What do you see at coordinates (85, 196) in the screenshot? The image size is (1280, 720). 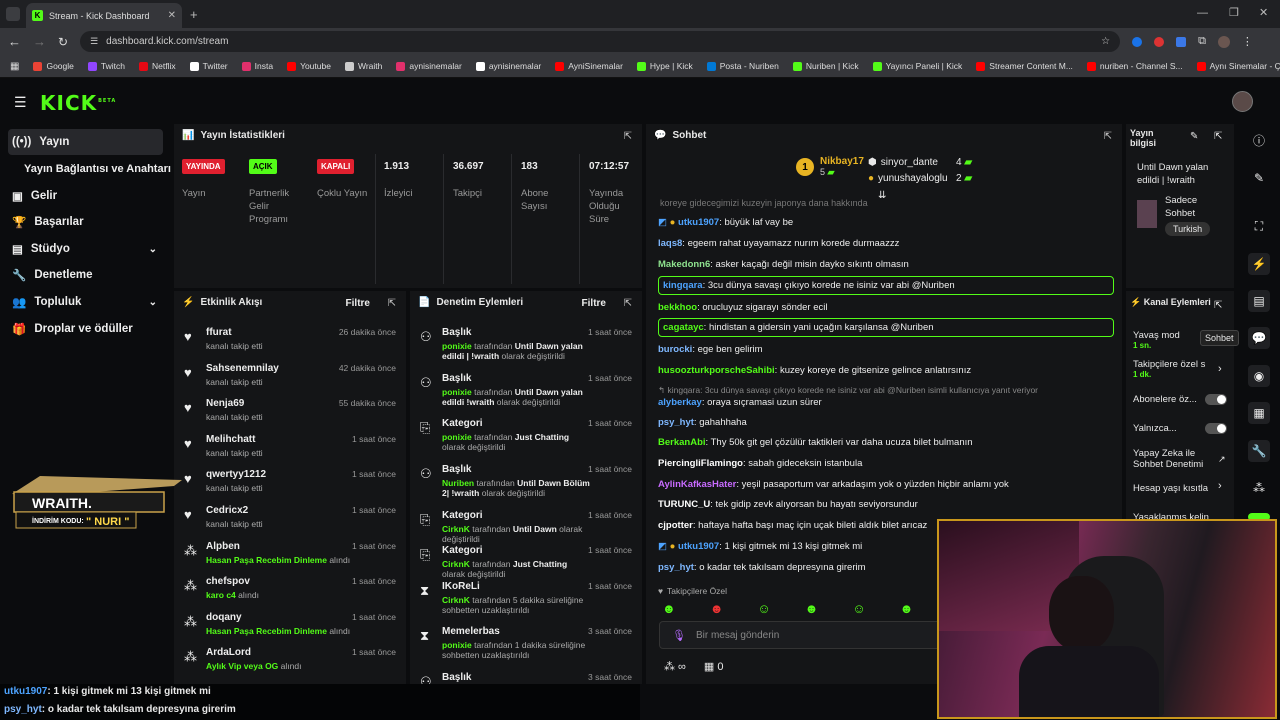 I see `sidebar-item-gelir: ▣ Gelir` at bounding box center [85, 196].